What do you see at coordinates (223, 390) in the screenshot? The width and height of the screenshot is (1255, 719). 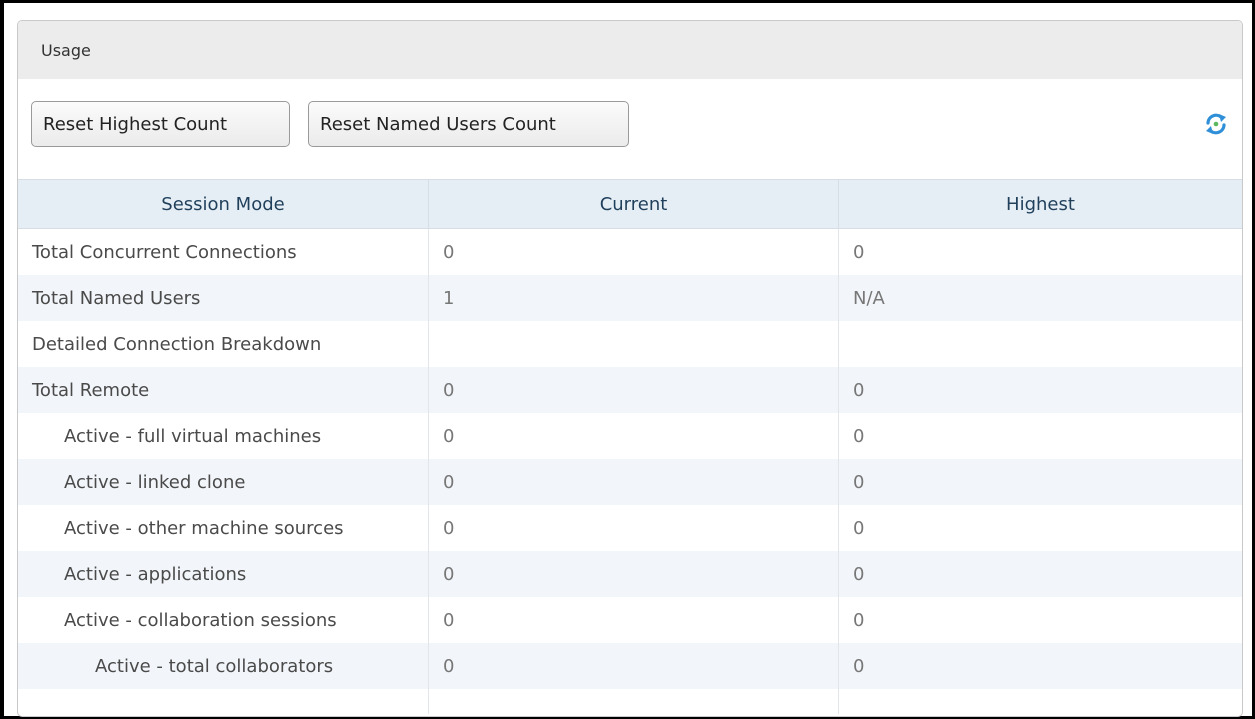 I see `session-mode-cell: Total Remote` at bounding box center [223, 390].